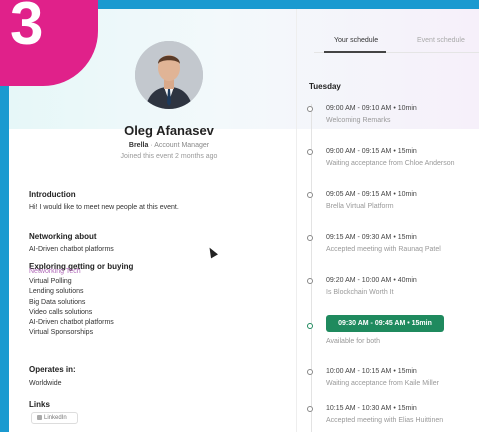  What do you see at coordinates (353, 341) in the screenshot?
I see `slot-description: Available for both` at bounding box center [353, 341].